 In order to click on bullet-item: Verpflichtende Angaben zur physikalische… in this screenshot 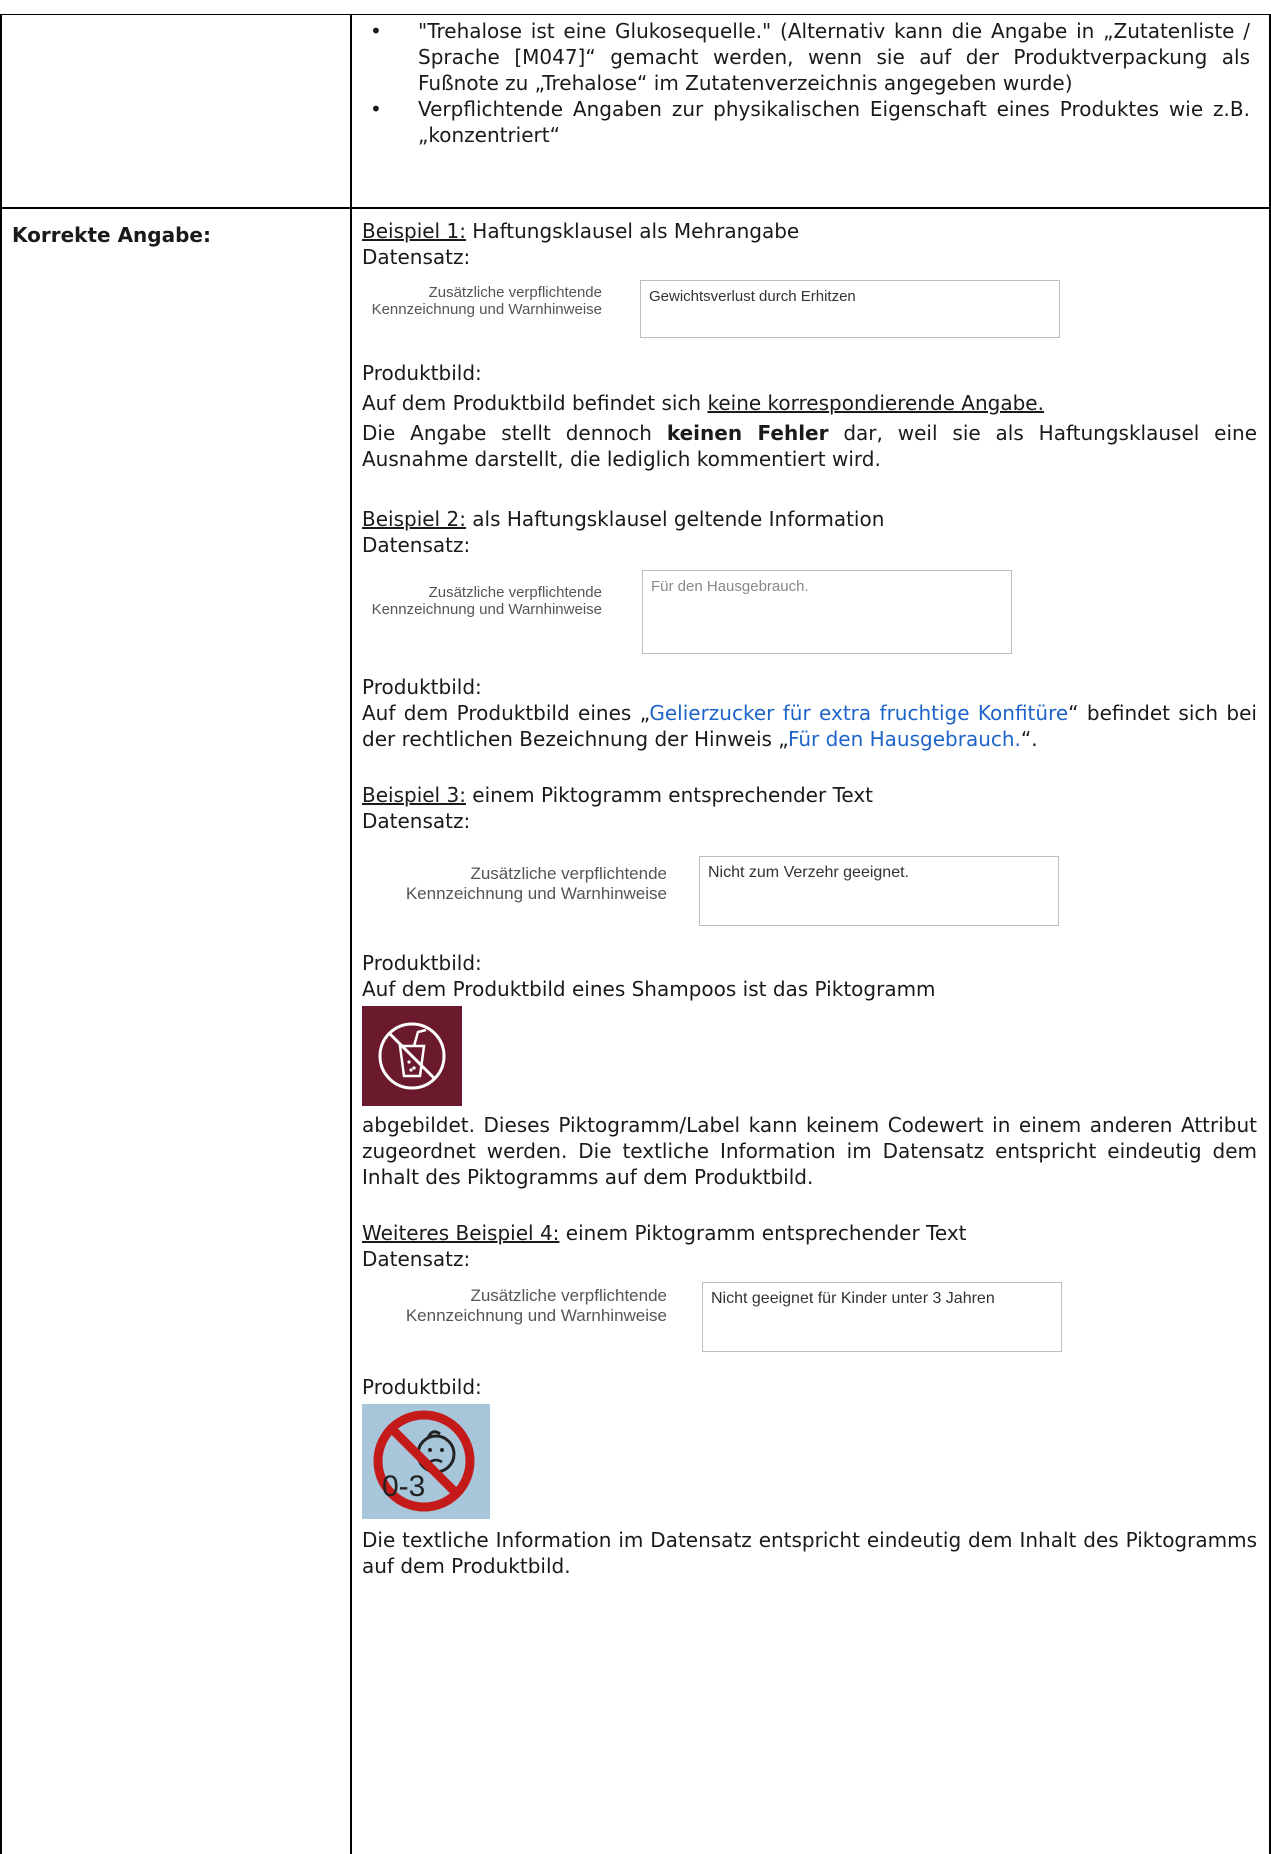, I will do `click(810, 122)`.